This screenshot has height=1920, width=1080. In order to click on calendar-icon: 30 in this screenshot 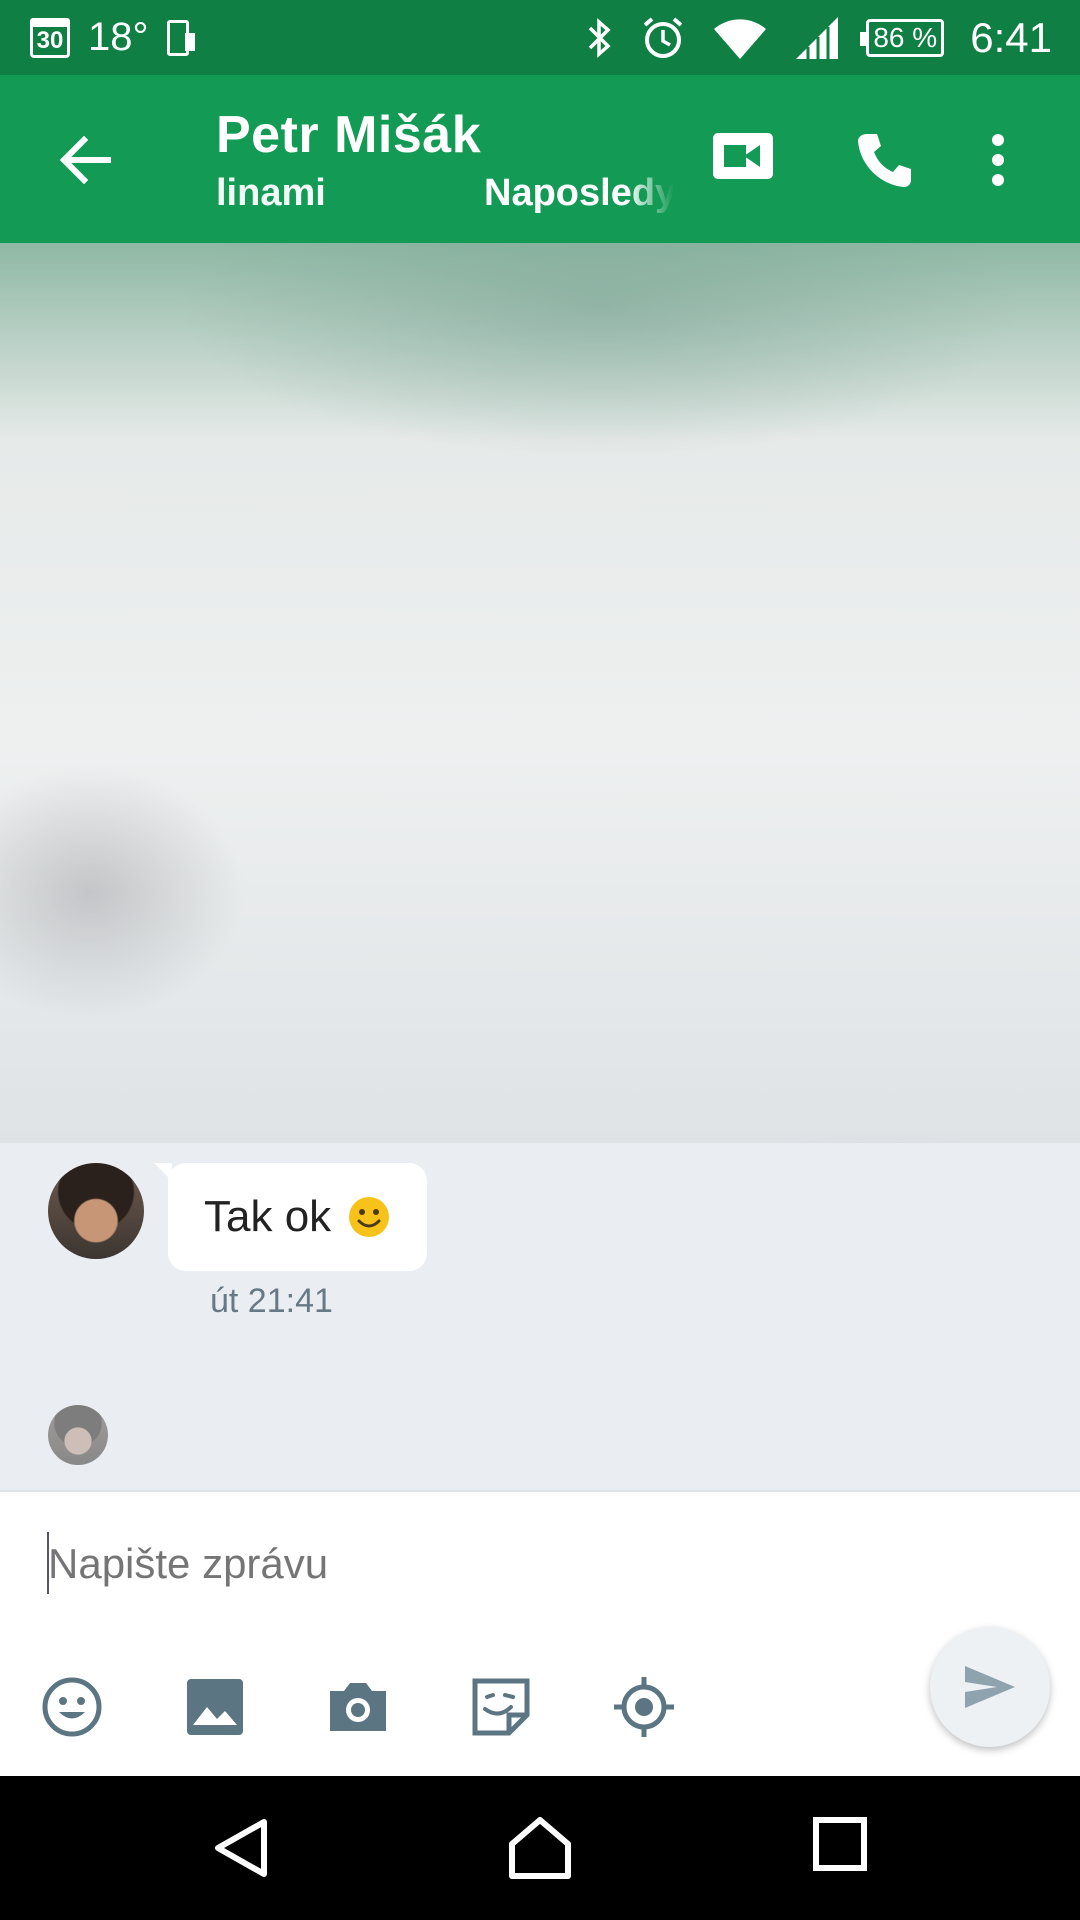, I will do `click(50, 37)`.